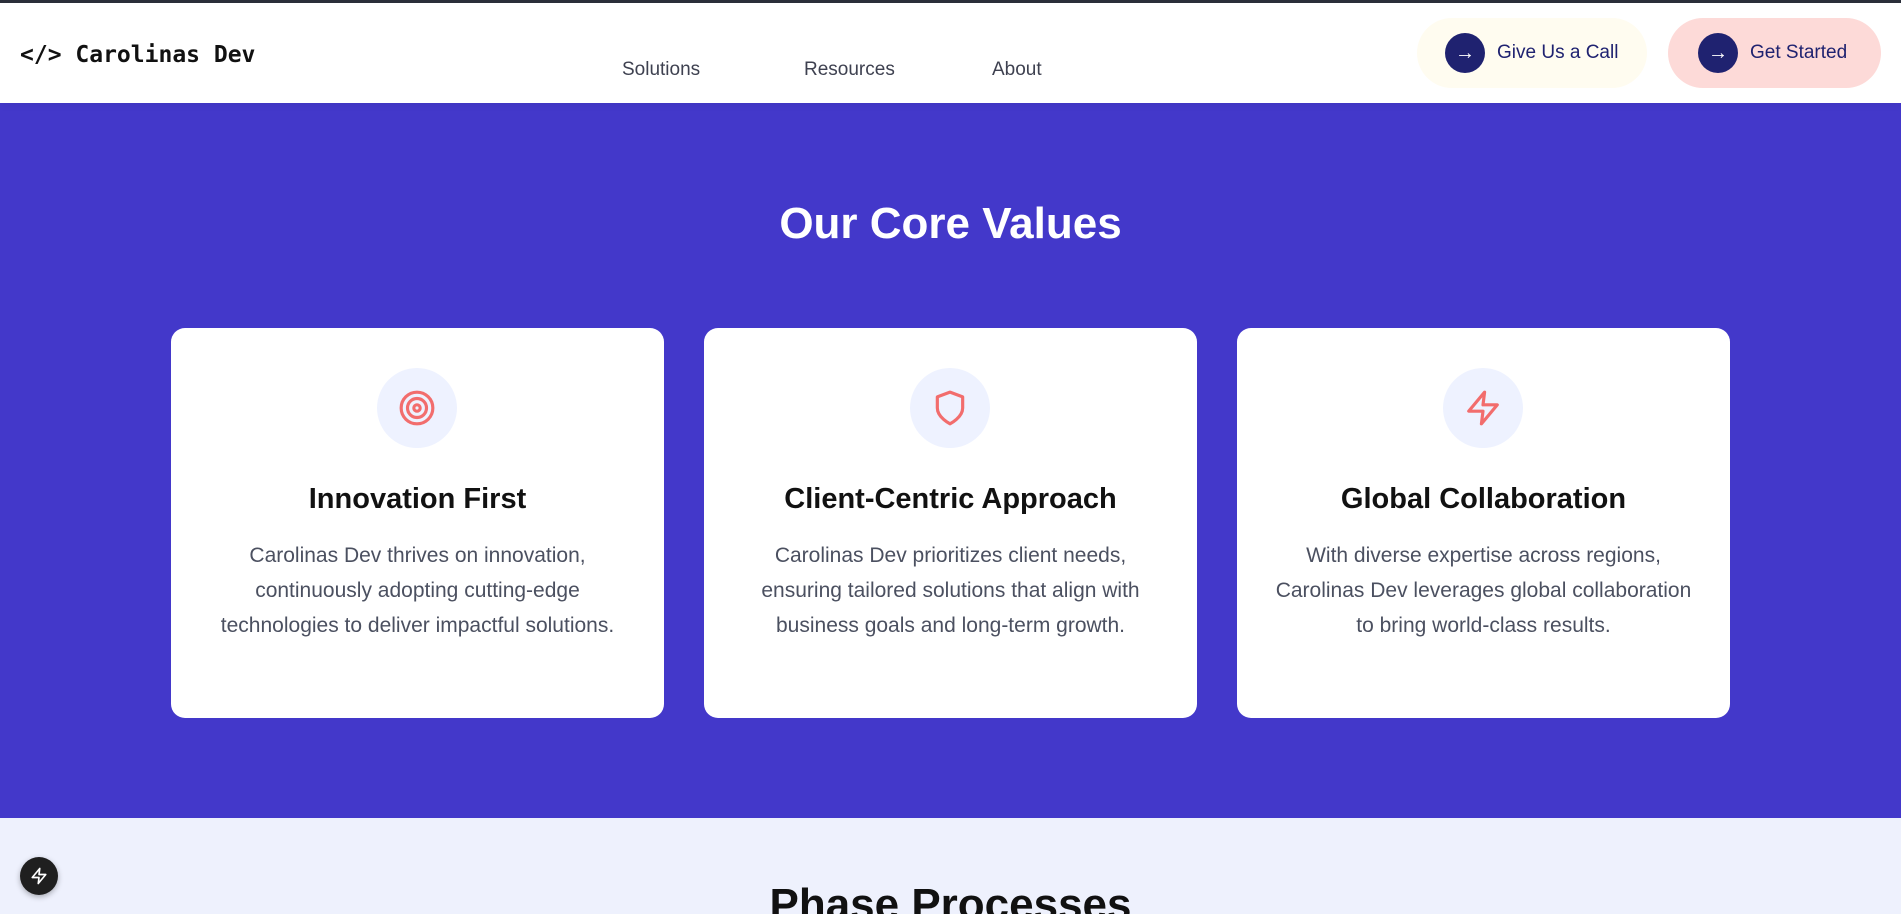  I want to click on section-title: Phase Processes, so click(950, 897).